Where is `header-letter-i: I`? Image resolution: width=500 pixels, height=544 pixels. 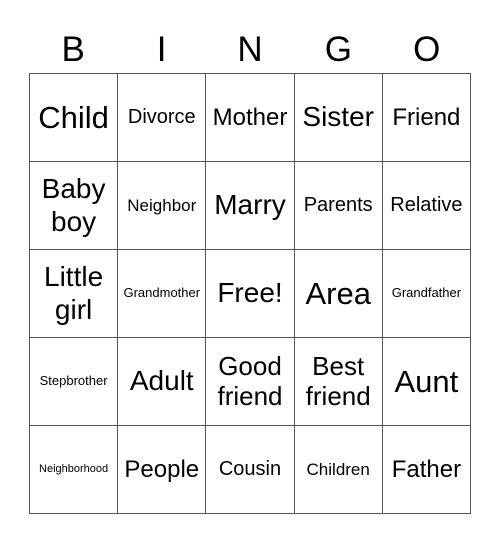
header-letter-i: I is located at coordinates (161, 49).